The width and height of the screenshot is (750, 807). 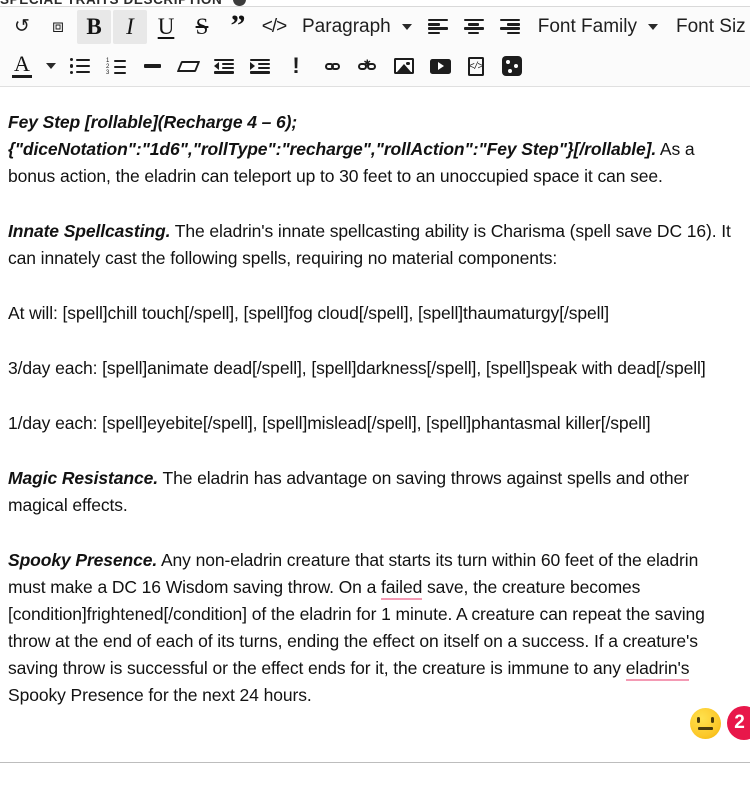 I want to click on dice-icon, so click(x=512, y=66).